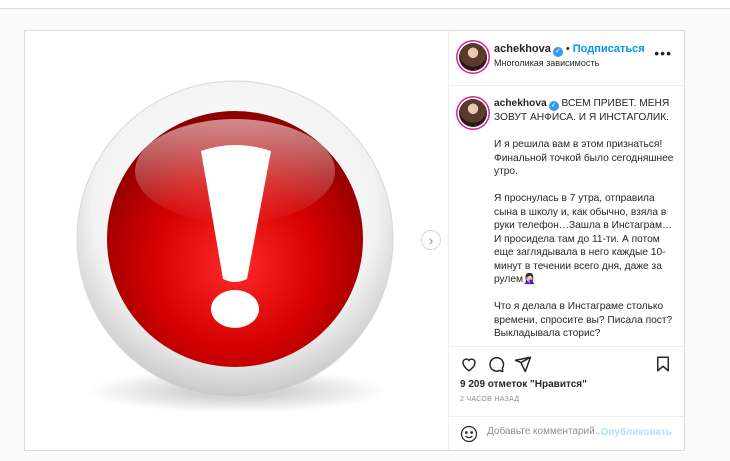 The width and height of the screenshot is (730, 461). I want to click on share-icon, so click(523, 364).